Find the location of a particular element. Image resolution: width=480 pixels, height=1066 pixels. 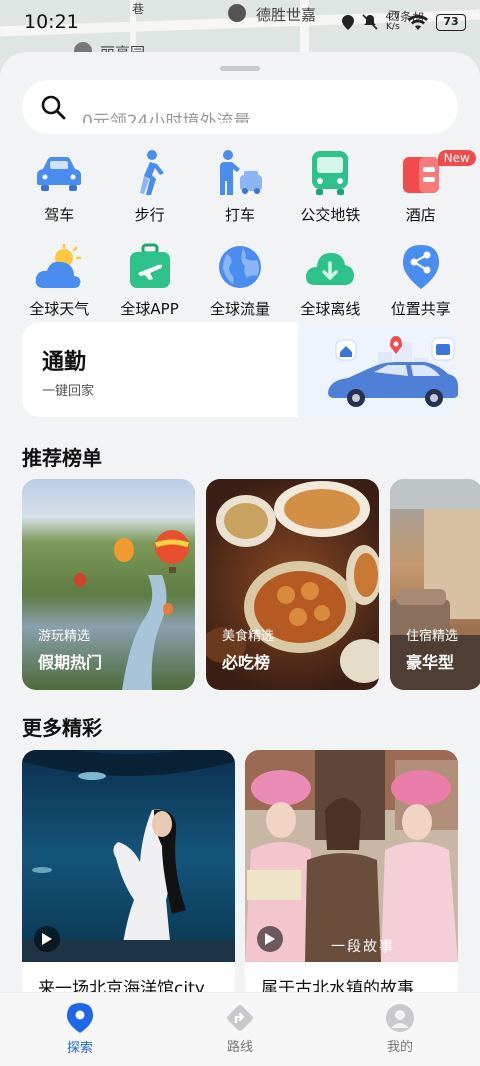

quick-action-hotel: New 酒店 is located at coordinates (426, 190).